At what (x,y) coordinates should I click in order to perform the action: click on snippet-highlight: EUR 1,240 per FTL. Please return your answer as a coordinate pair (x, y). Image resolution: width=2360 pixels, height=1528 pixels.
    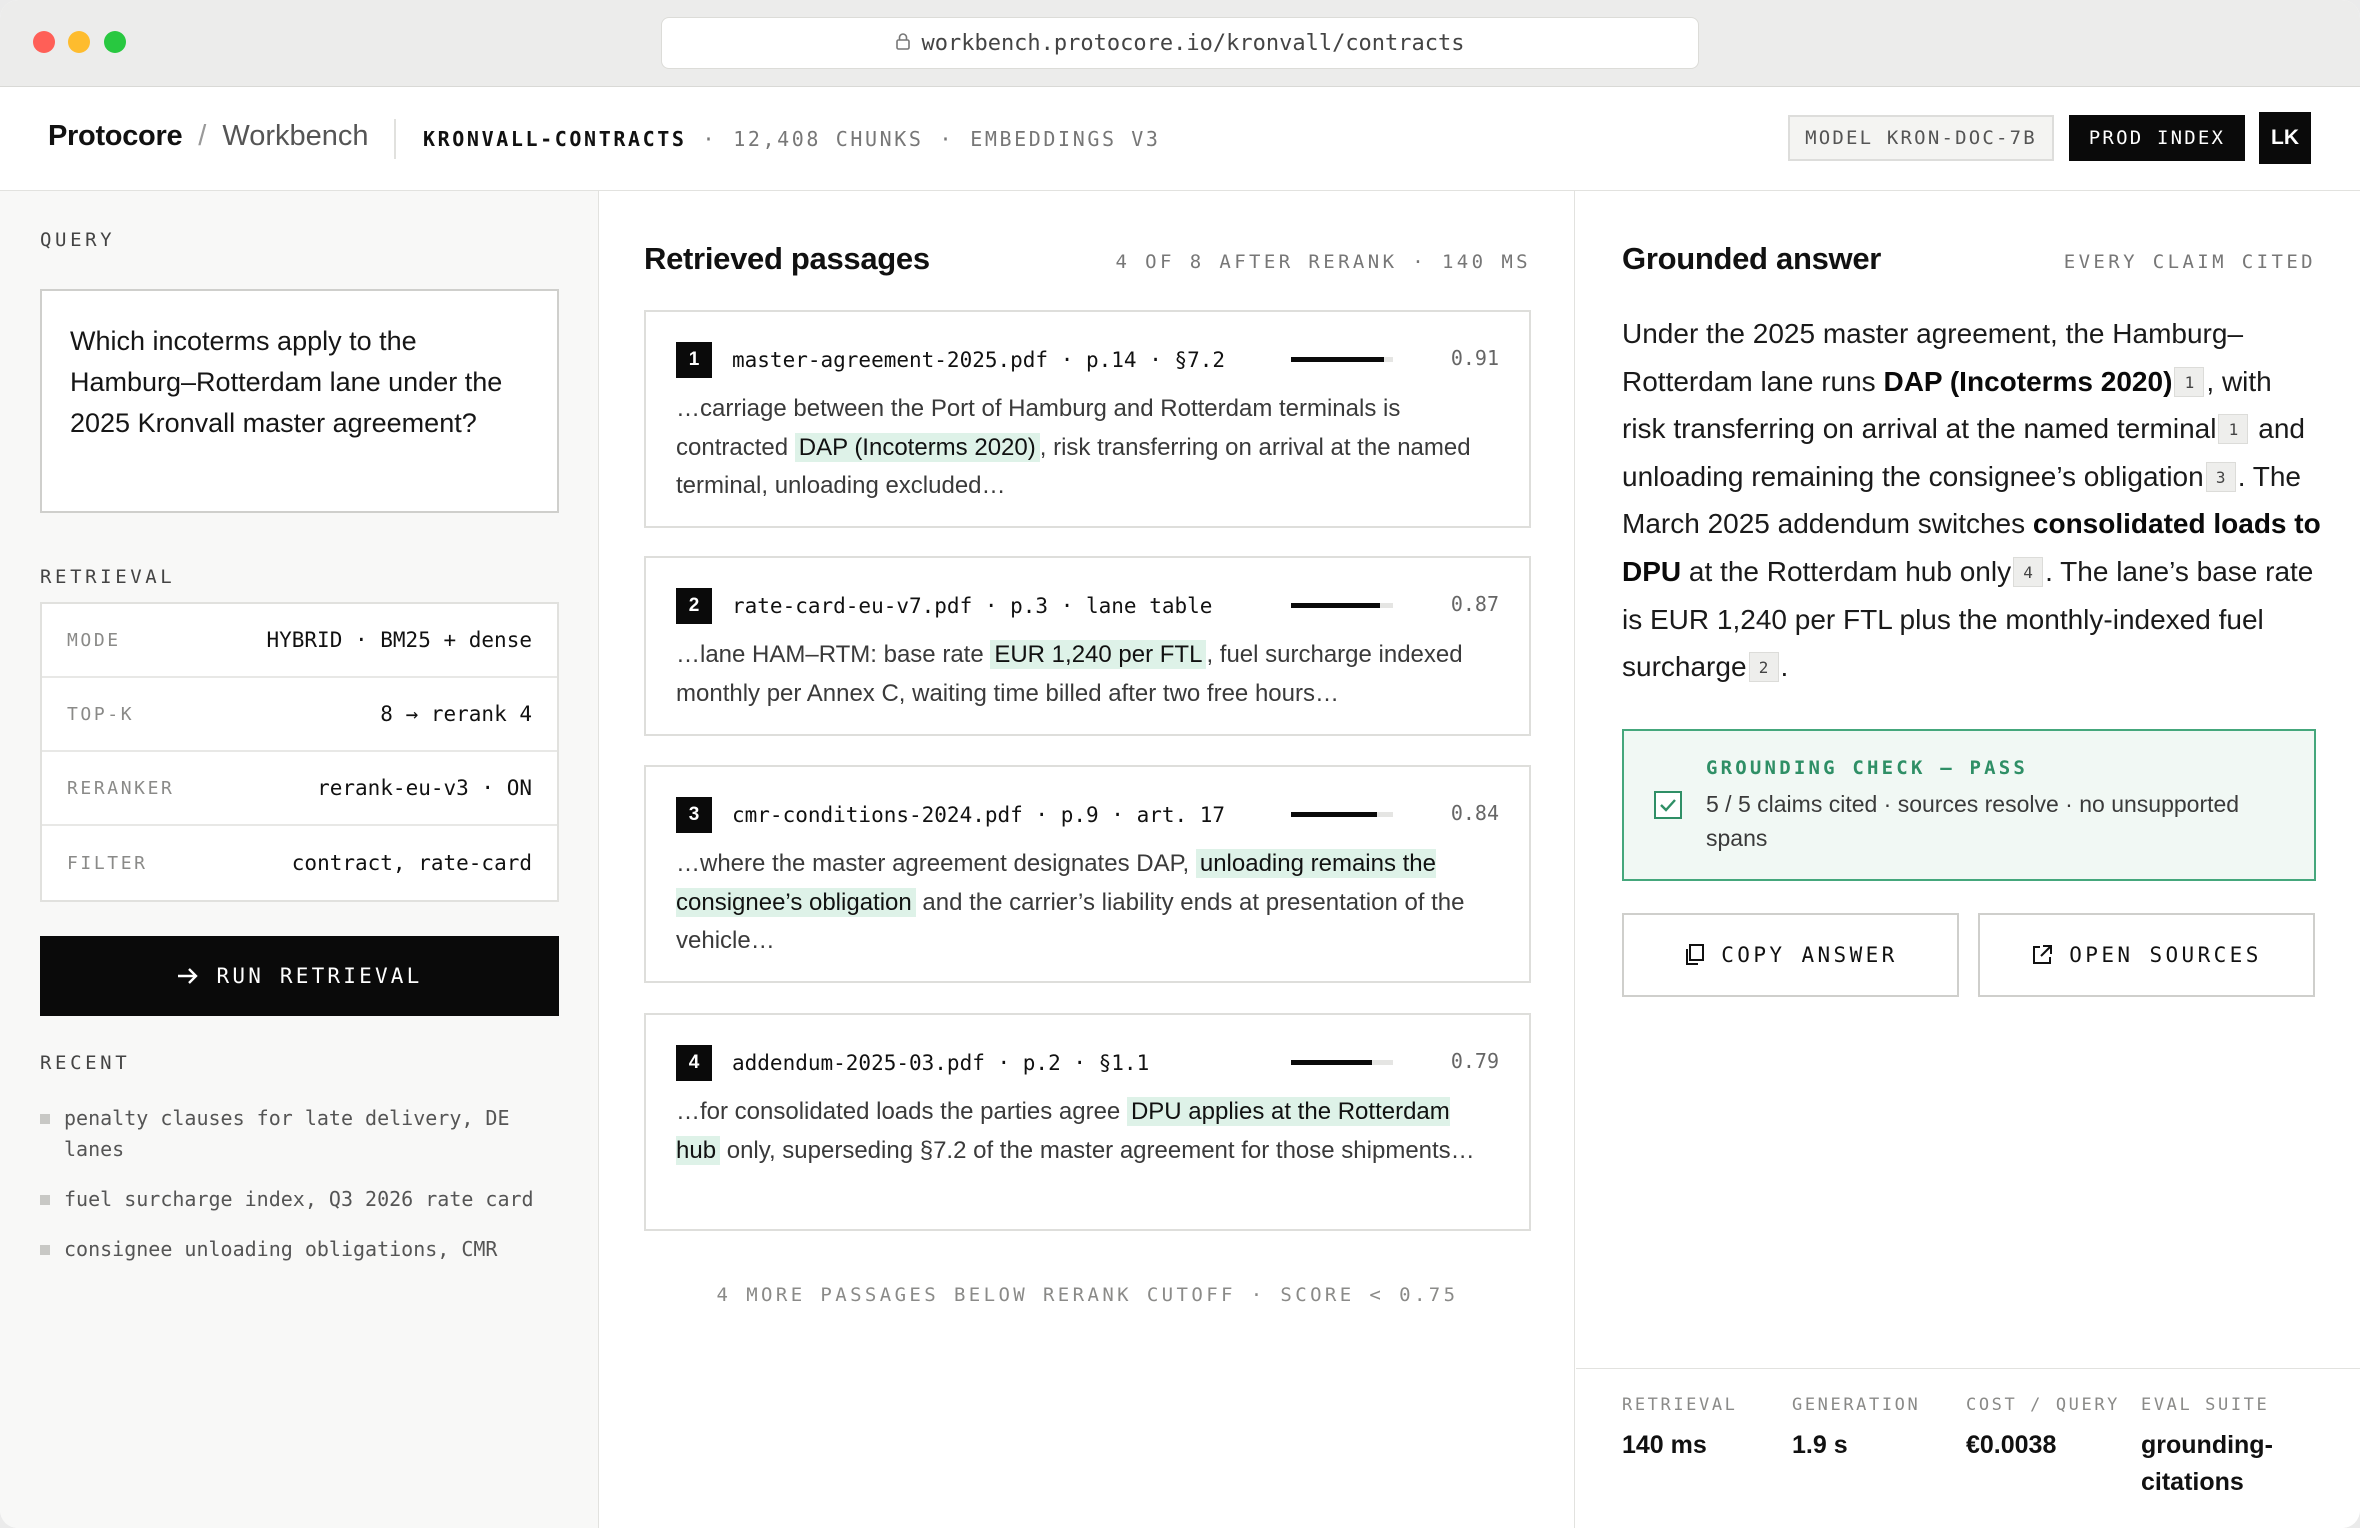
    Looking at the image, I should click on (1098, 654).